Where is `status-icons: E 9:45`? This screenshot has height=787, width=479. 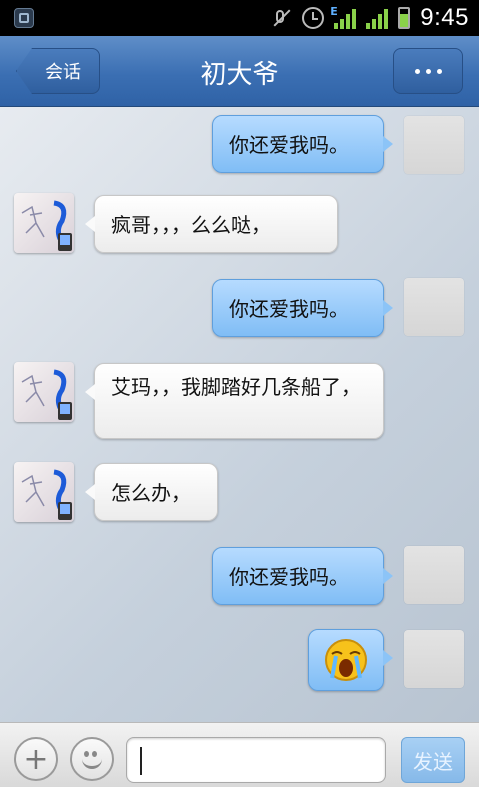
status-icons: E 9:45 is located at coordinates (369, 18).